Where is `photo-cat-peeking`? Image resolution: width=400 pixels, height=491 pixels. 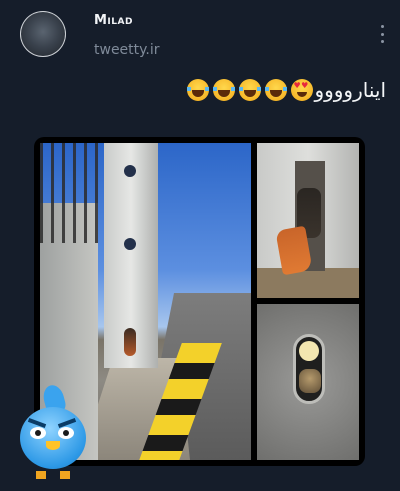 photo-cat-peeking is located at coordinates (308, 382).